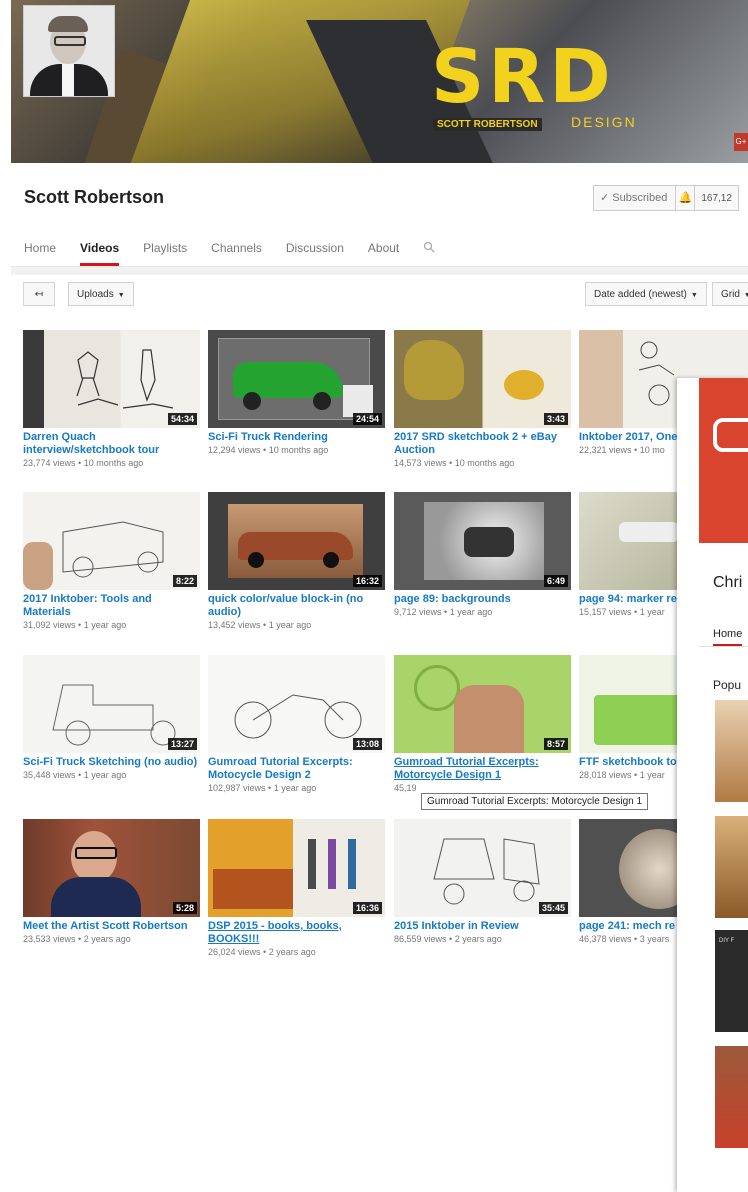  What do you see at coordinates (184, 908) in the screenshot?
I see `video-duration: 5:28` at bounding box center [184, 908].